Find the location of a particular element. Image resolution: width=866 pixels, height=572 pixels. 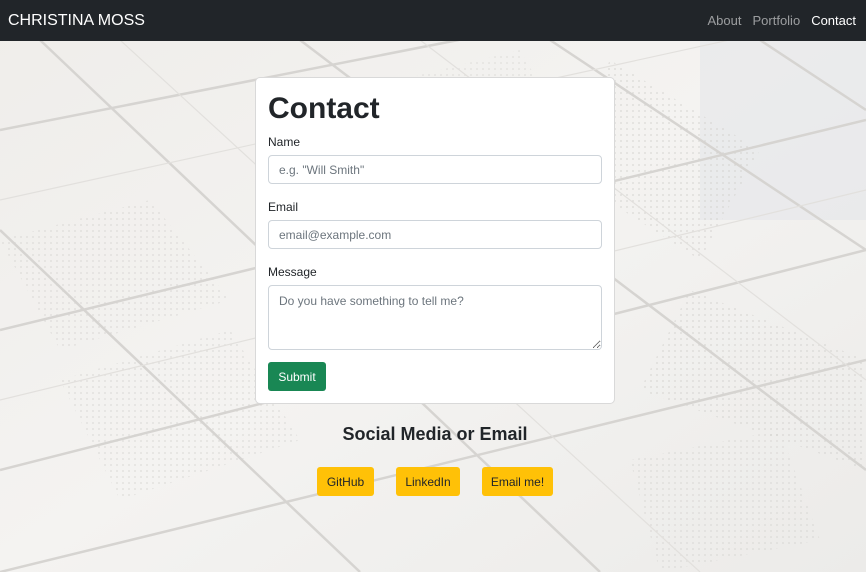

nav-link-contact: Contact is located at coordinates (833, 20).